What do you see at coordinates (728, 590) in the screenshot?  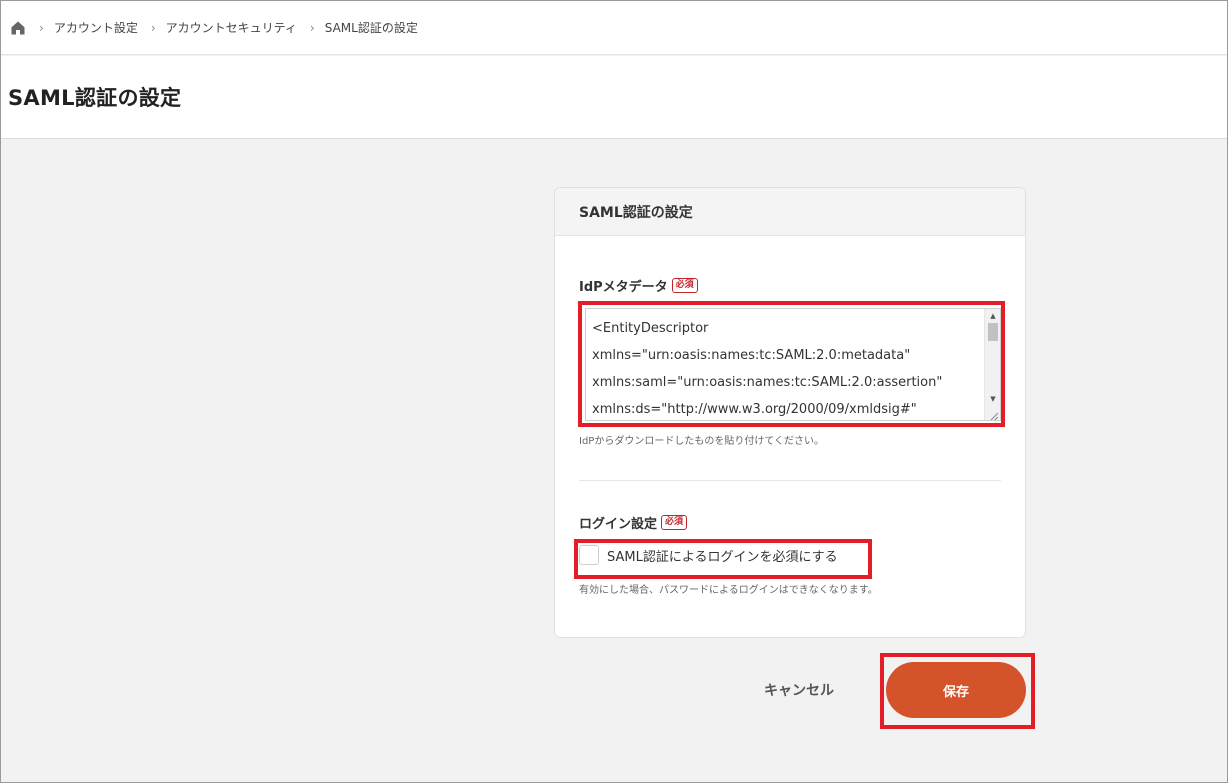 I see `login-setting-help: 有効にした場合、パスワードによるログインはできなくなります。` at bounding box center [728, 590].